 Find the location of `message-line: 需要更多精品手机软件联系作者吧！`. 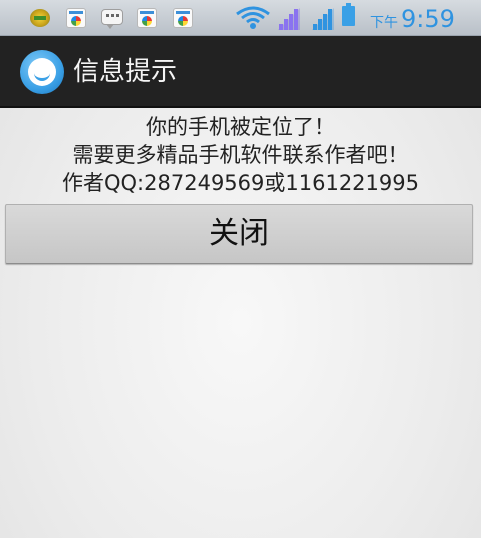

message-line: 需要更多精品手机软件联系作者吧！ is located at coordinates (240, 155).